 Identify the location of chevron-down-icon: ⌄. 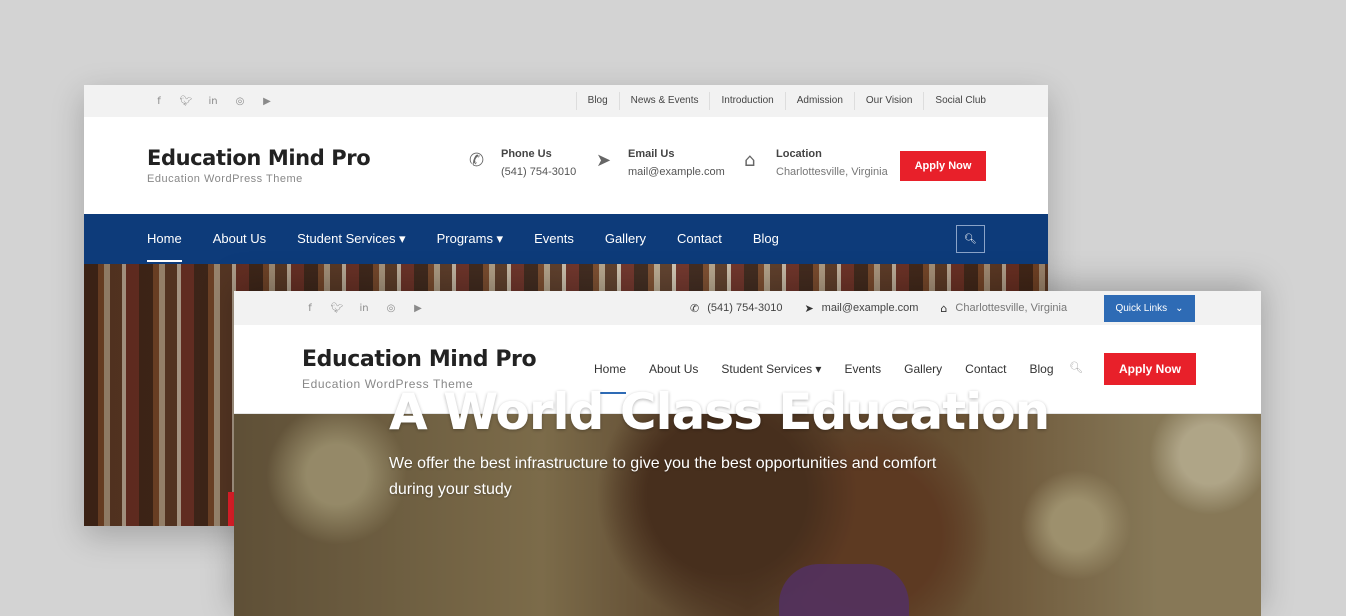
(1179, 308).